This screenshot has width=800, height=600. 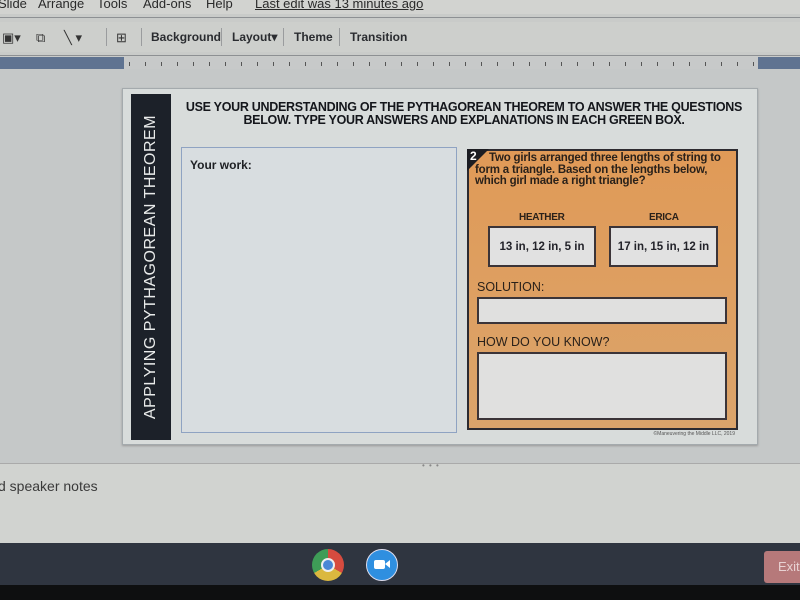 What do you see at coordinates (400, 564) in the screenshot?
I see `taskbar` at bounding box center [400, 564].